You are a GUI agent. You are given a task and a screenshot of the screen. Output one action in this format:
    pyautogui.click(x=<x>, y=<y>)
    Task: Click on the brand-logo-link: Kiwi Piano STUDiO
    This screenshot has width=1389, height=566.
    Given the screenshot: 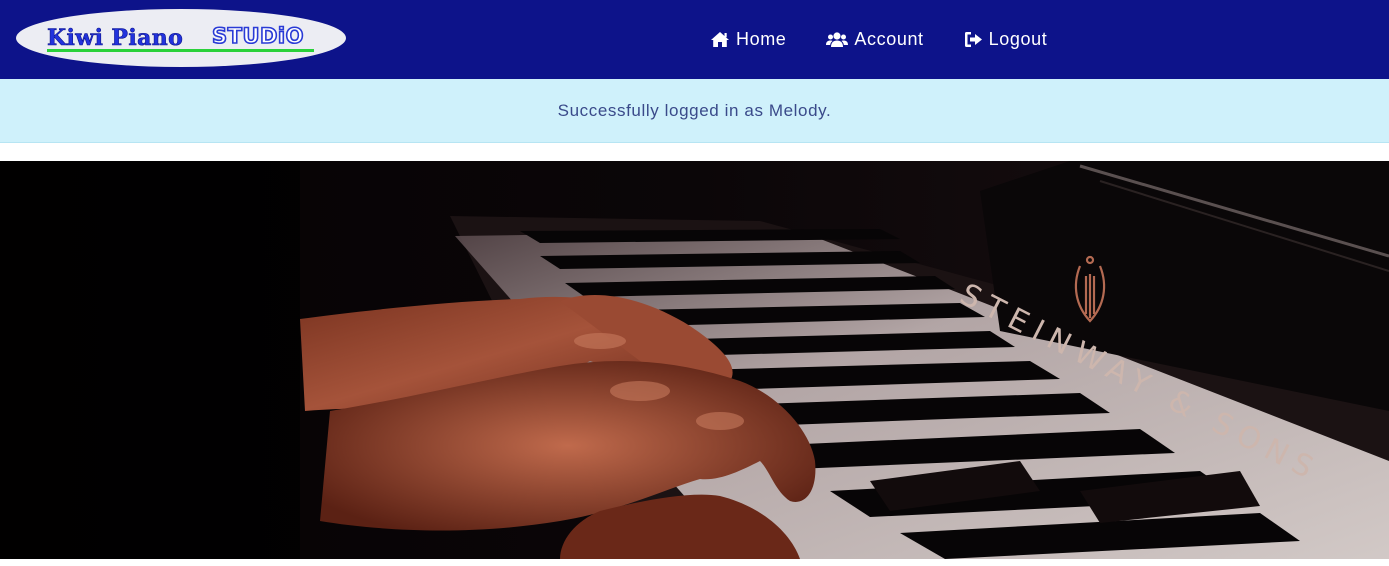 What is the action you would take?
    pyautogui.click(x=181, y=38)
    